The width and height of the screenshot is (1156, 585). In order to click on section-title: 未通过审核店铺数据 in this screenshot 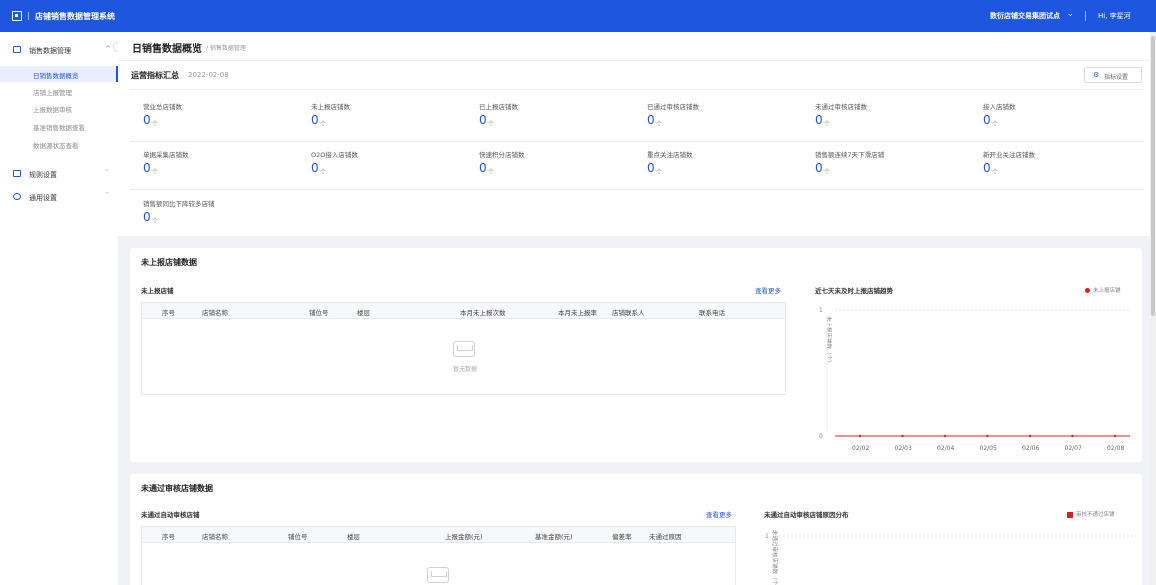, I will do `click(177, 488)`.